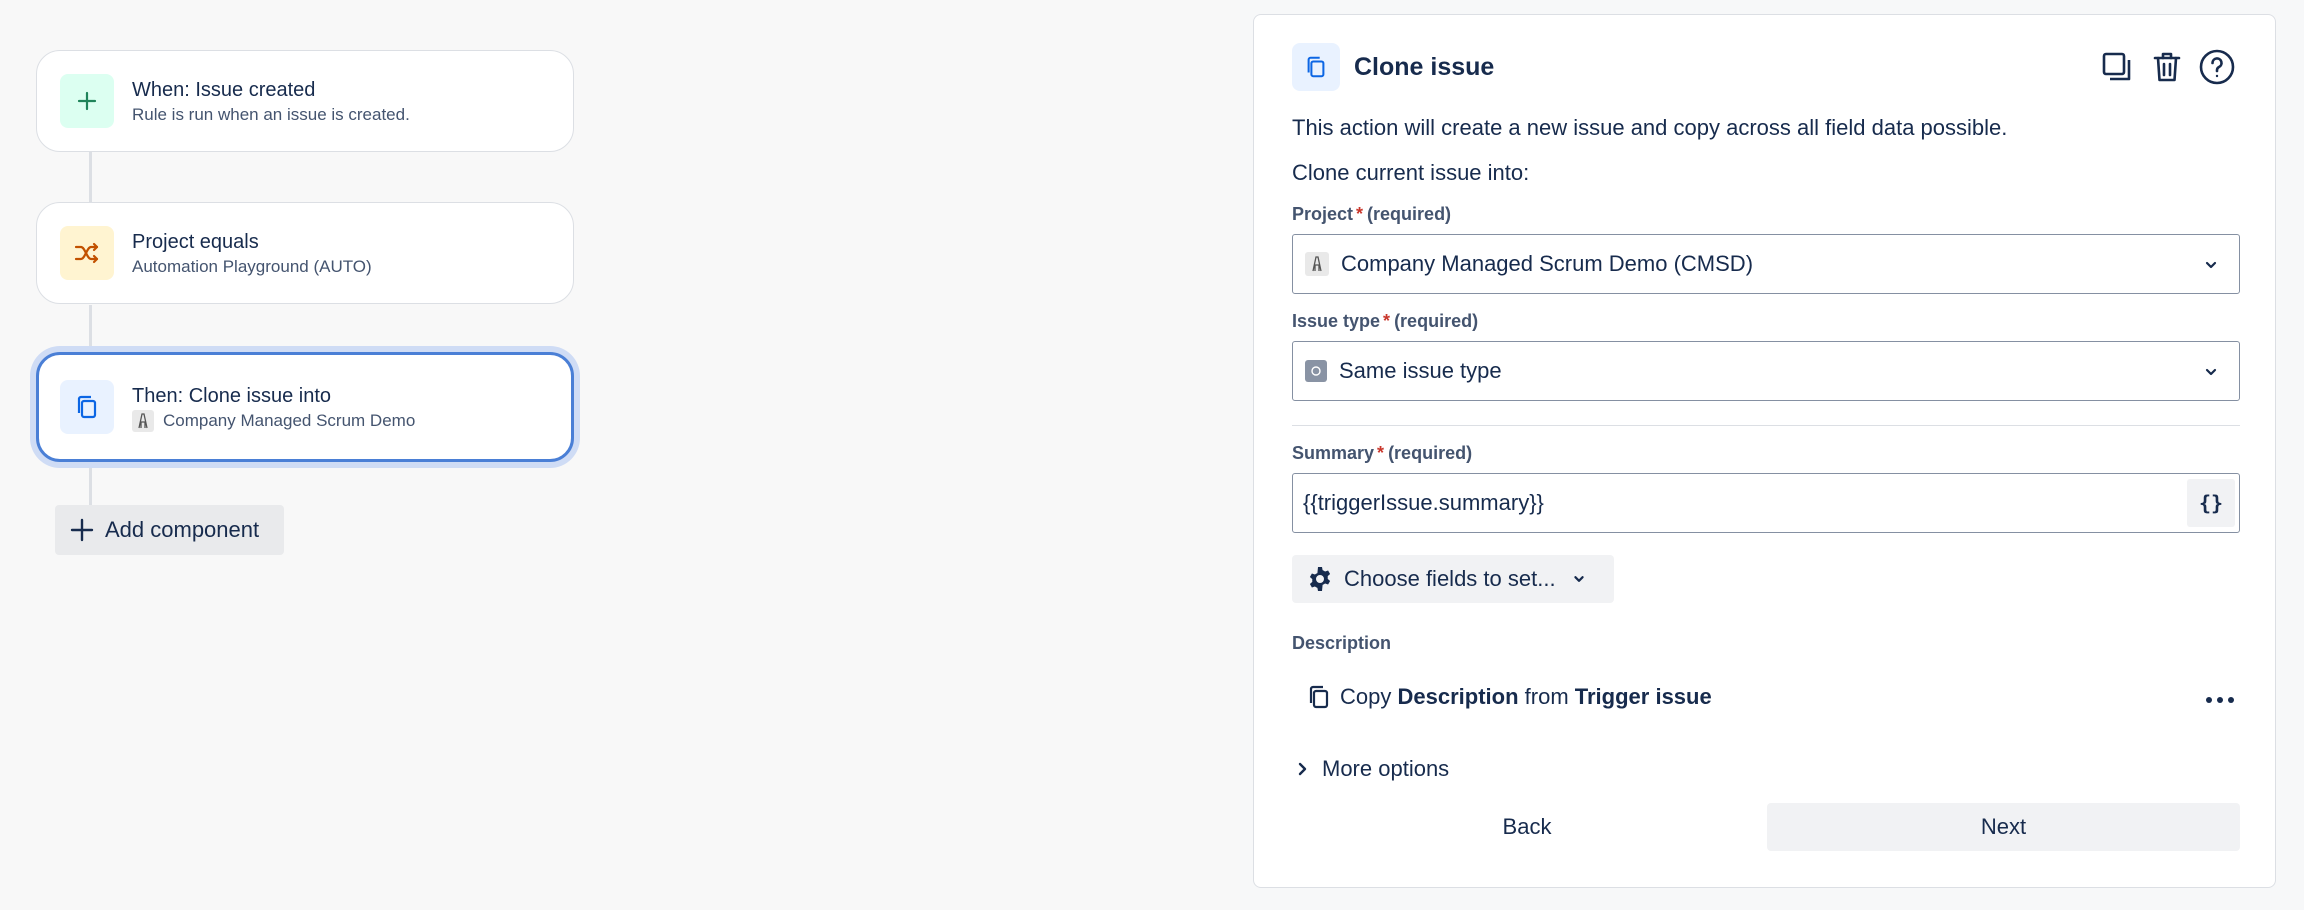 This screenshot has width=2304, height=910. I want to click on panel-title: Clone issue, so click(1424, 66).